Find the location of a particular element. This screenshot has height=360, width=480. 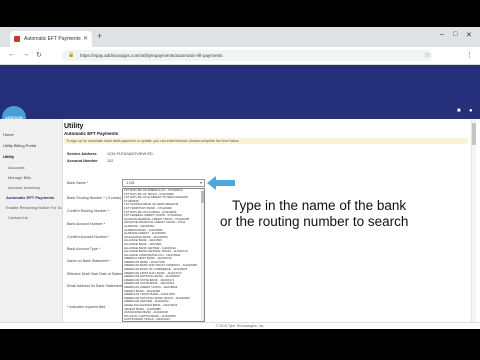

minimize-button: – is located at coordinates (442, 34).